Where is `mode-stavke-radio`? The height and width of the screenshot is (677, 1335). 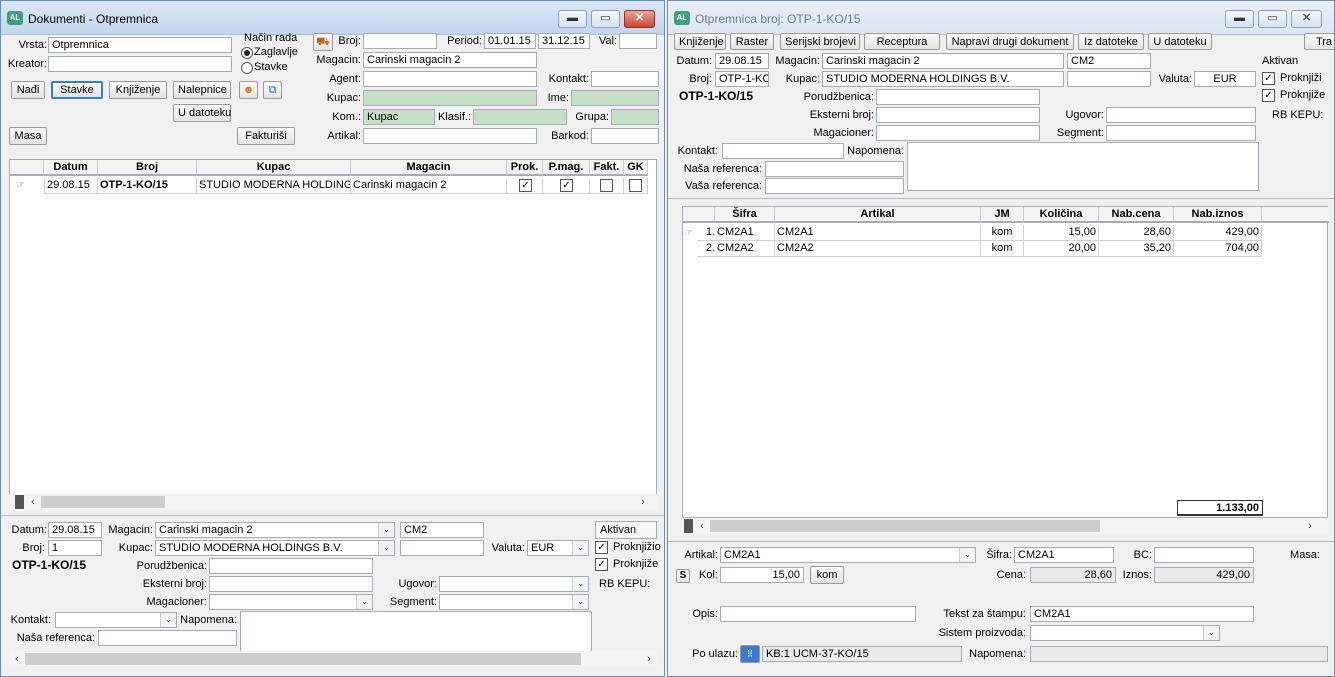 mode-stavke-radio is located at coordinates (247, 68).